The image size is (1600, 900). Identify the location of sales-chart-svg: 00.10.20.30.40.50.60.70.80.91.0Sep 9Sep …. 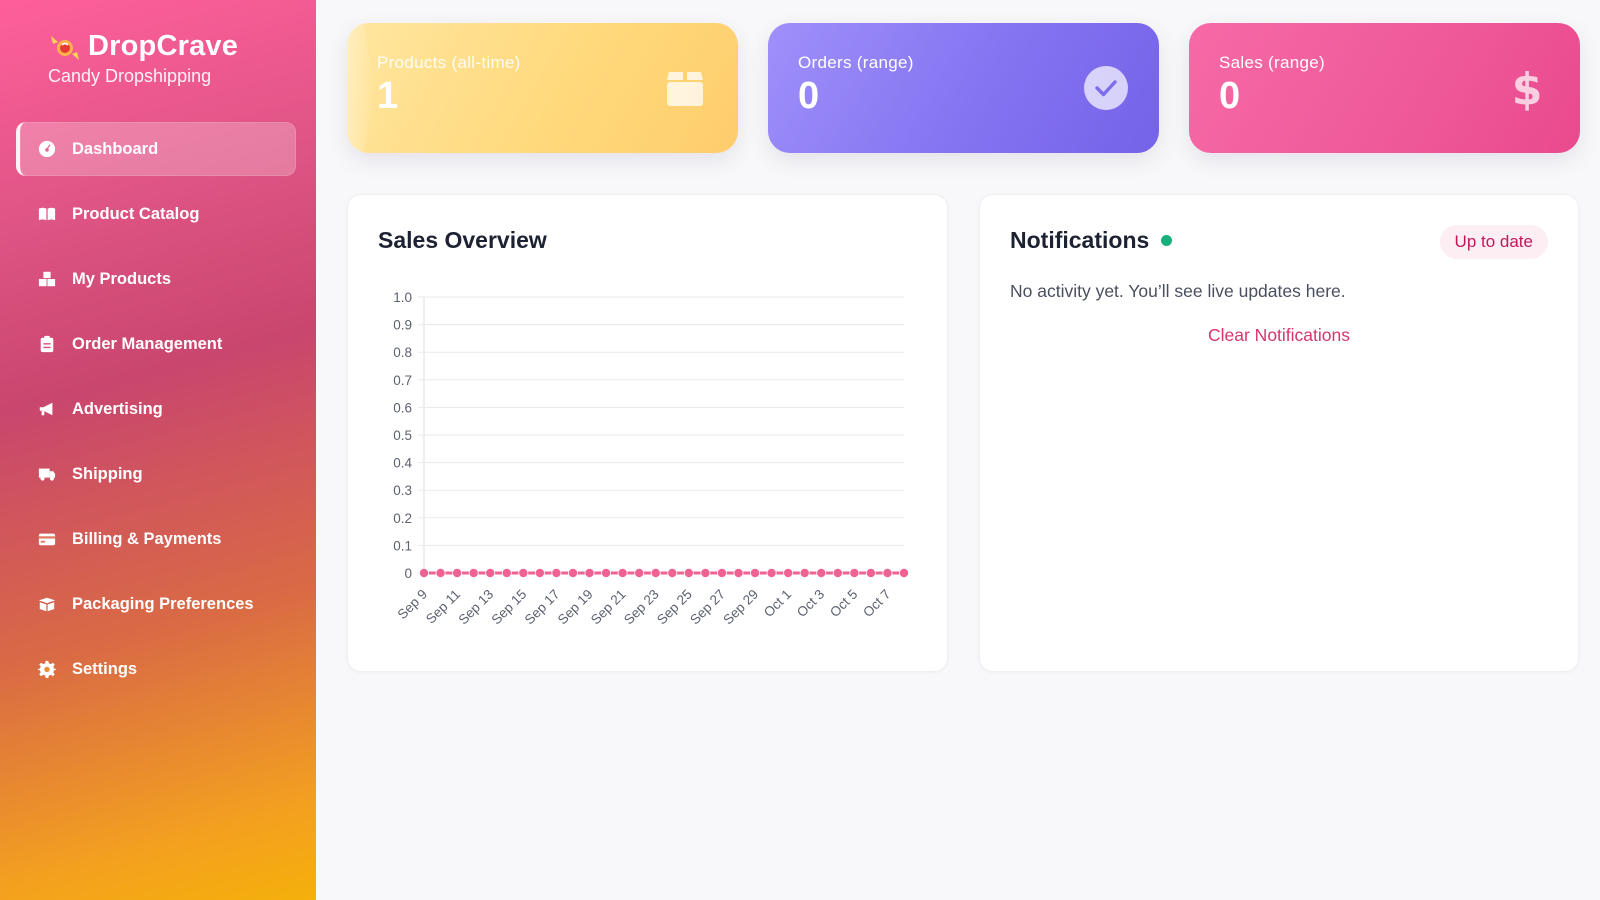
(651, 459).